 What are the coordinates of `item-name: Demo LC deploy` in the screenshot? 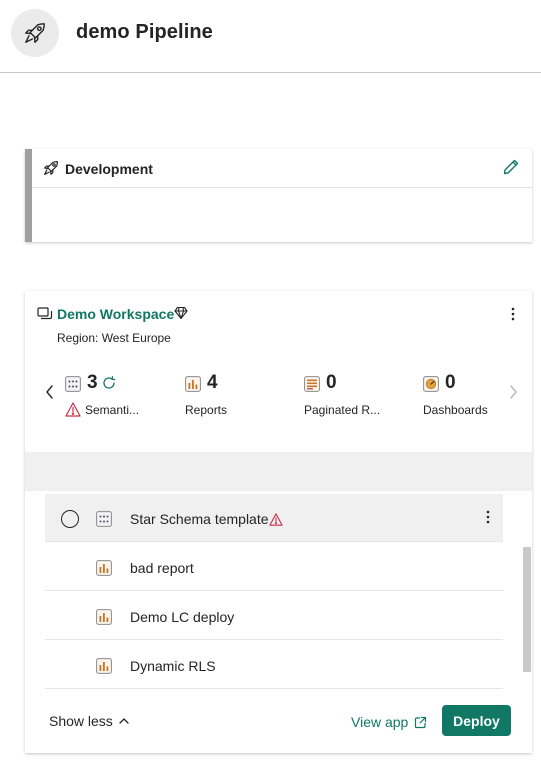 It's located at (182, 617).